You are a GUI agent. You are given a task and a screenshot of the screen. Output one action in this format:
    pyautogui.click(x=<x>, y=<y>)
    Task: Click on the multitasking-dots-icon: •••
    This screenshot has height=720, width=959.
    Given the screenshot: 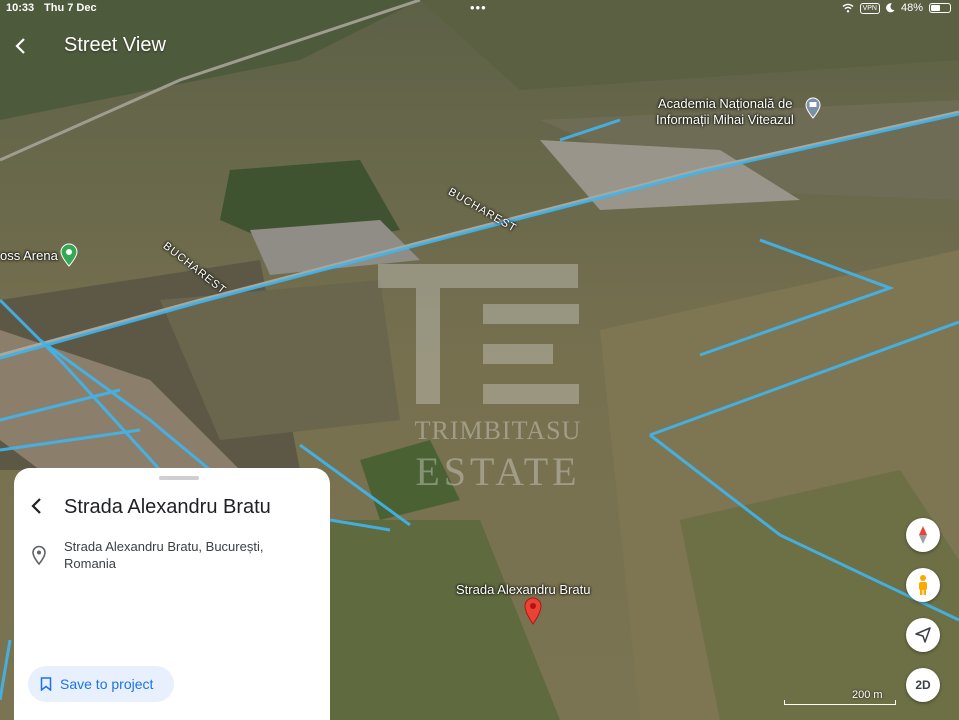 What is the action you would take?
    pyautogui.click(x=478, y=7)
    